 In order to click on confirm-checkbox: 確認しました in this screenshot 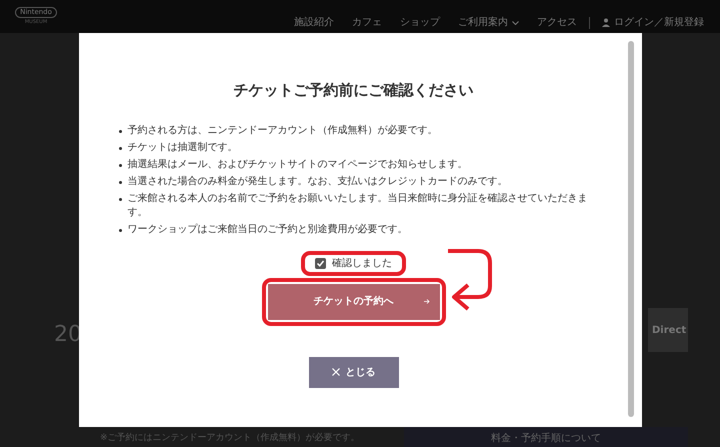, I will do `click(353, 263)`.